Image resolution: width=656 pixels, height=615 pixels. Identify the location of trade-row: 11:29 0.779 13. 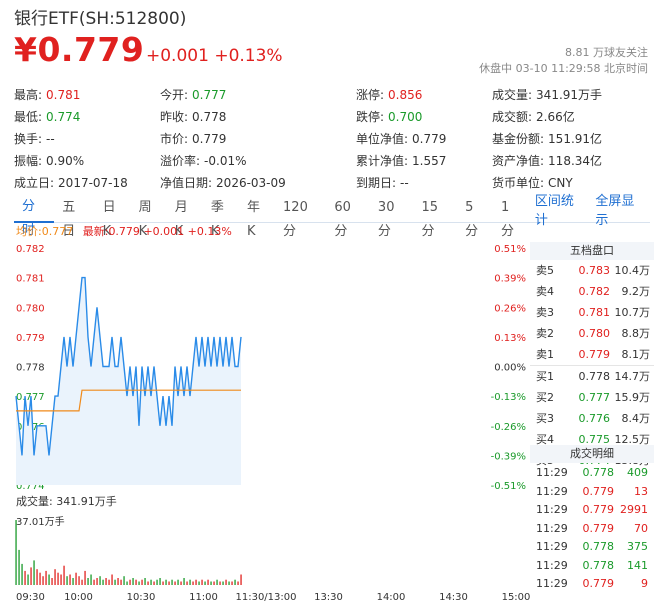
(592, 492).